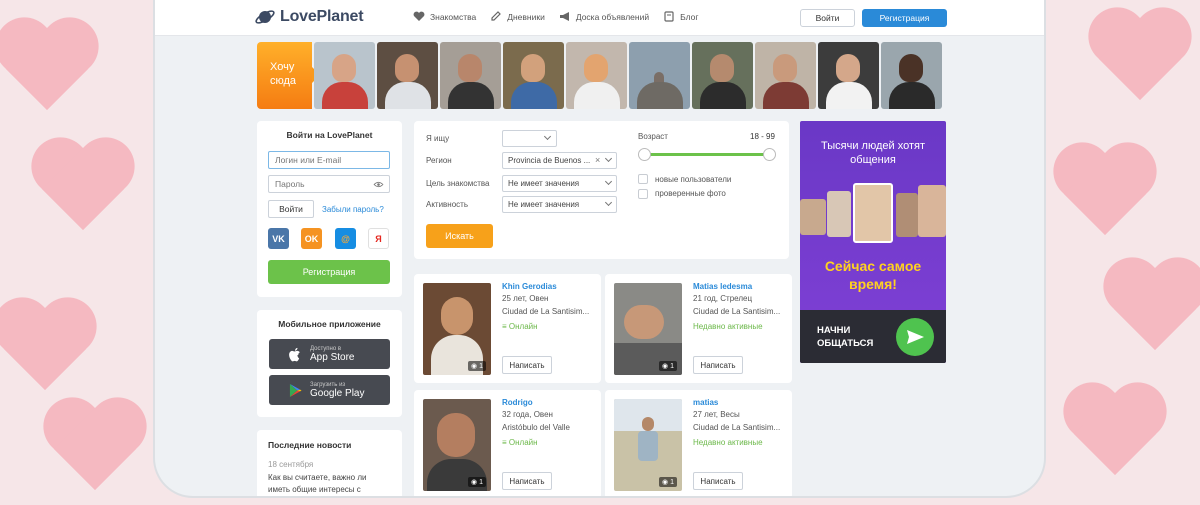 The image size is (1200, 505). What do you see at coordinates (345, 238) in the screenshot?
I see `mailru-login-button: @` at bounding box center [345, 238].